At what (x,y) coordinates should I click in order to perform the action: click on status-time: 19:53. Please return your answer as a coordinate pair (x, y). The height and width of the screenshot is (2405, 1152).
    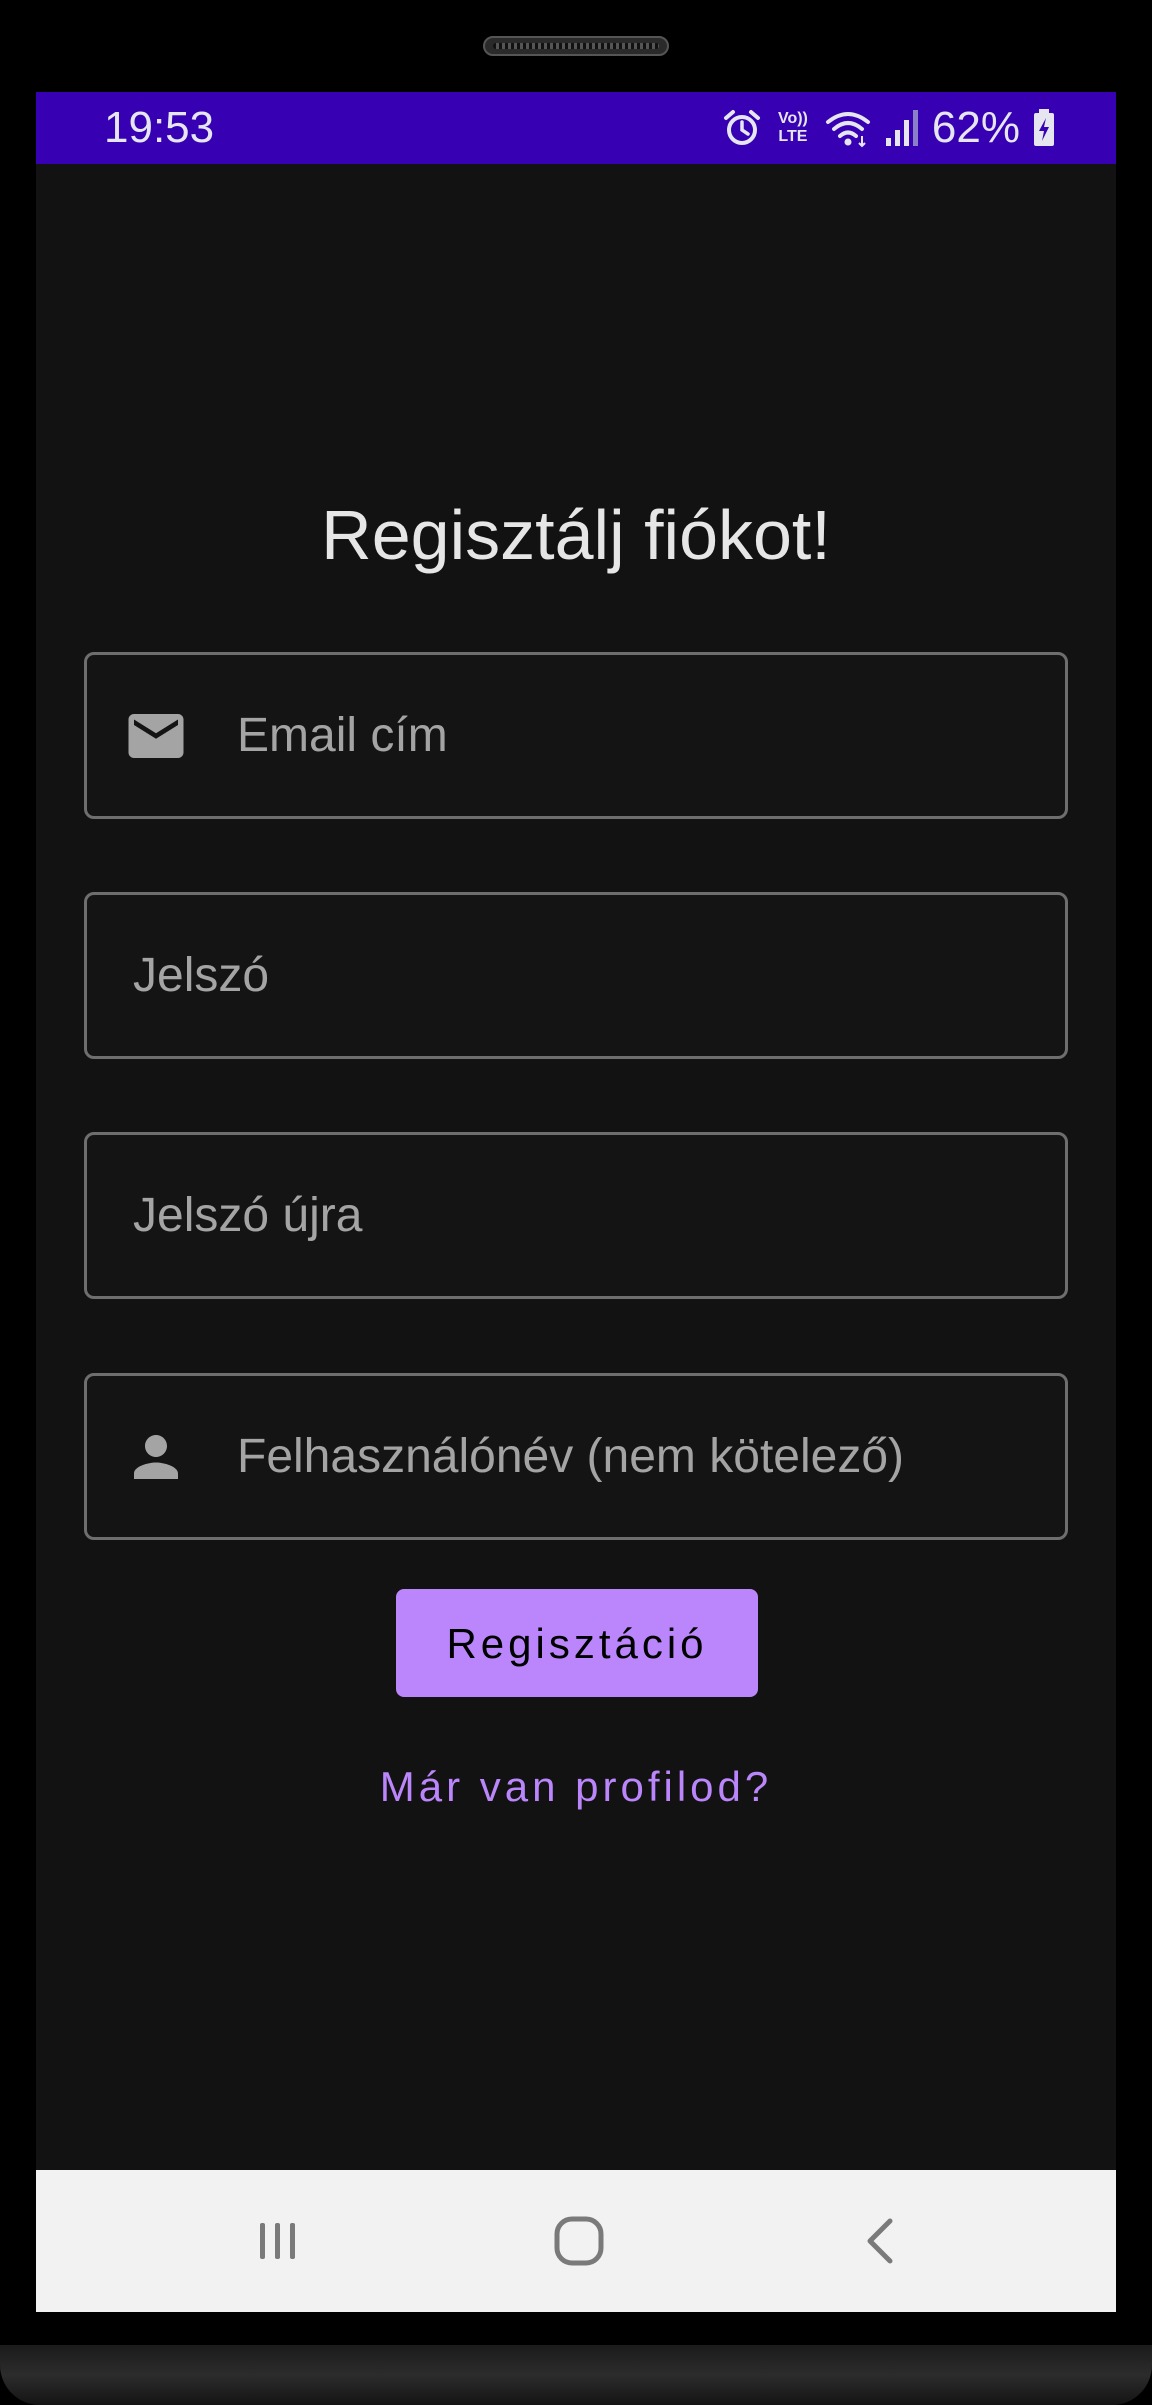
    Looking at the image, I should click on (159, 127).